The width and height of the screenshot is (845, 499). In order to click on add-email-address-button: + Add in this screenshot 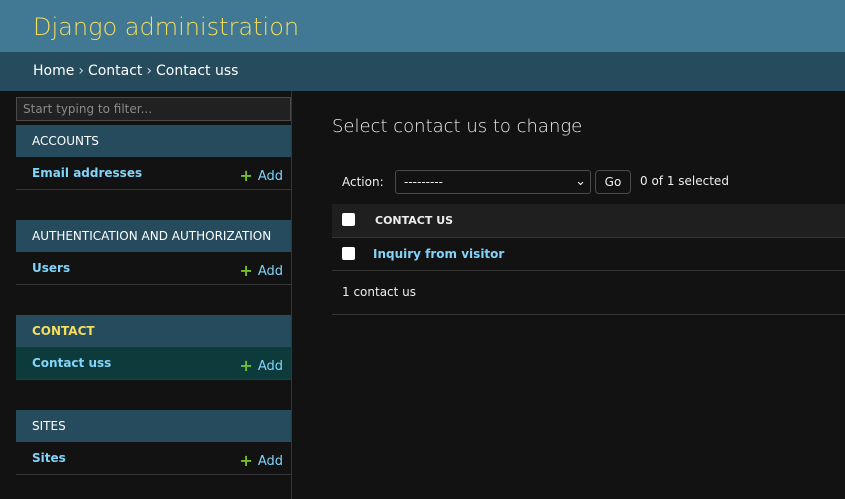, I will do `click(261, 175)`.